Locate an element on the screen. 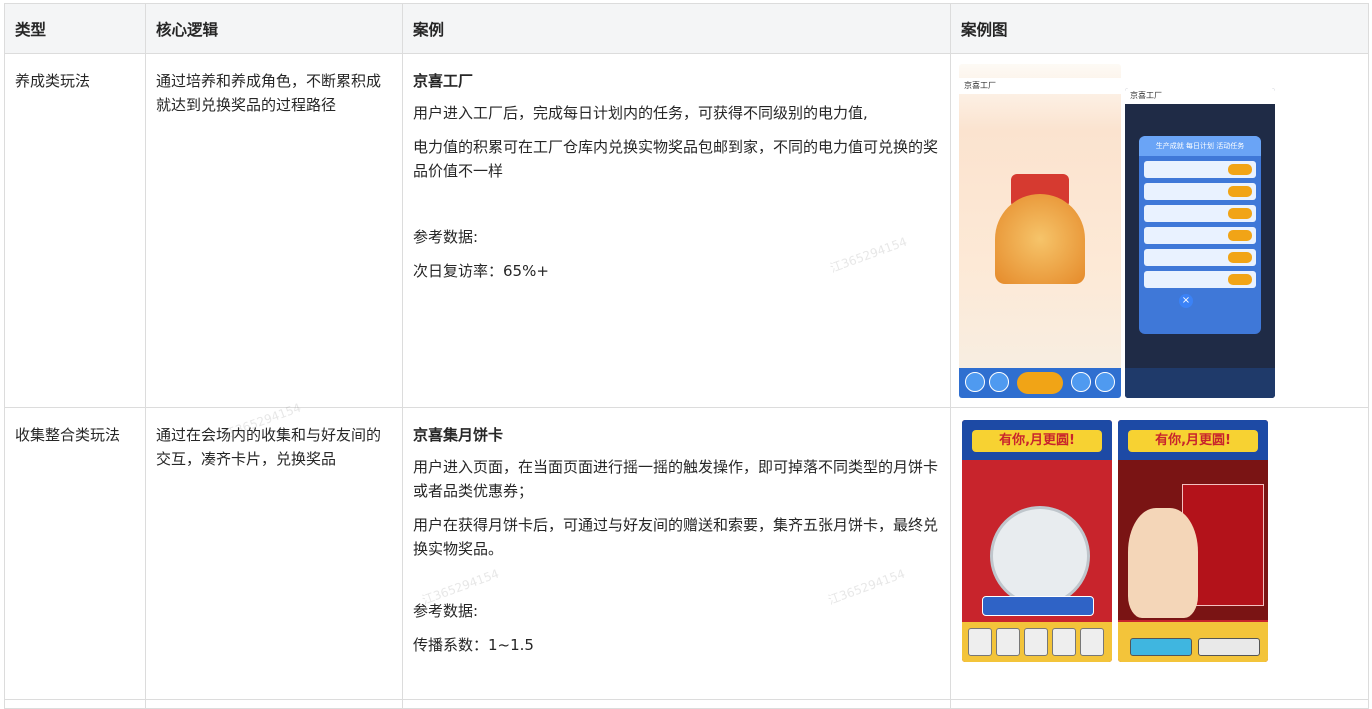 The image size is (1372, 709). factory-machine is located at coordinates (1040, 239).